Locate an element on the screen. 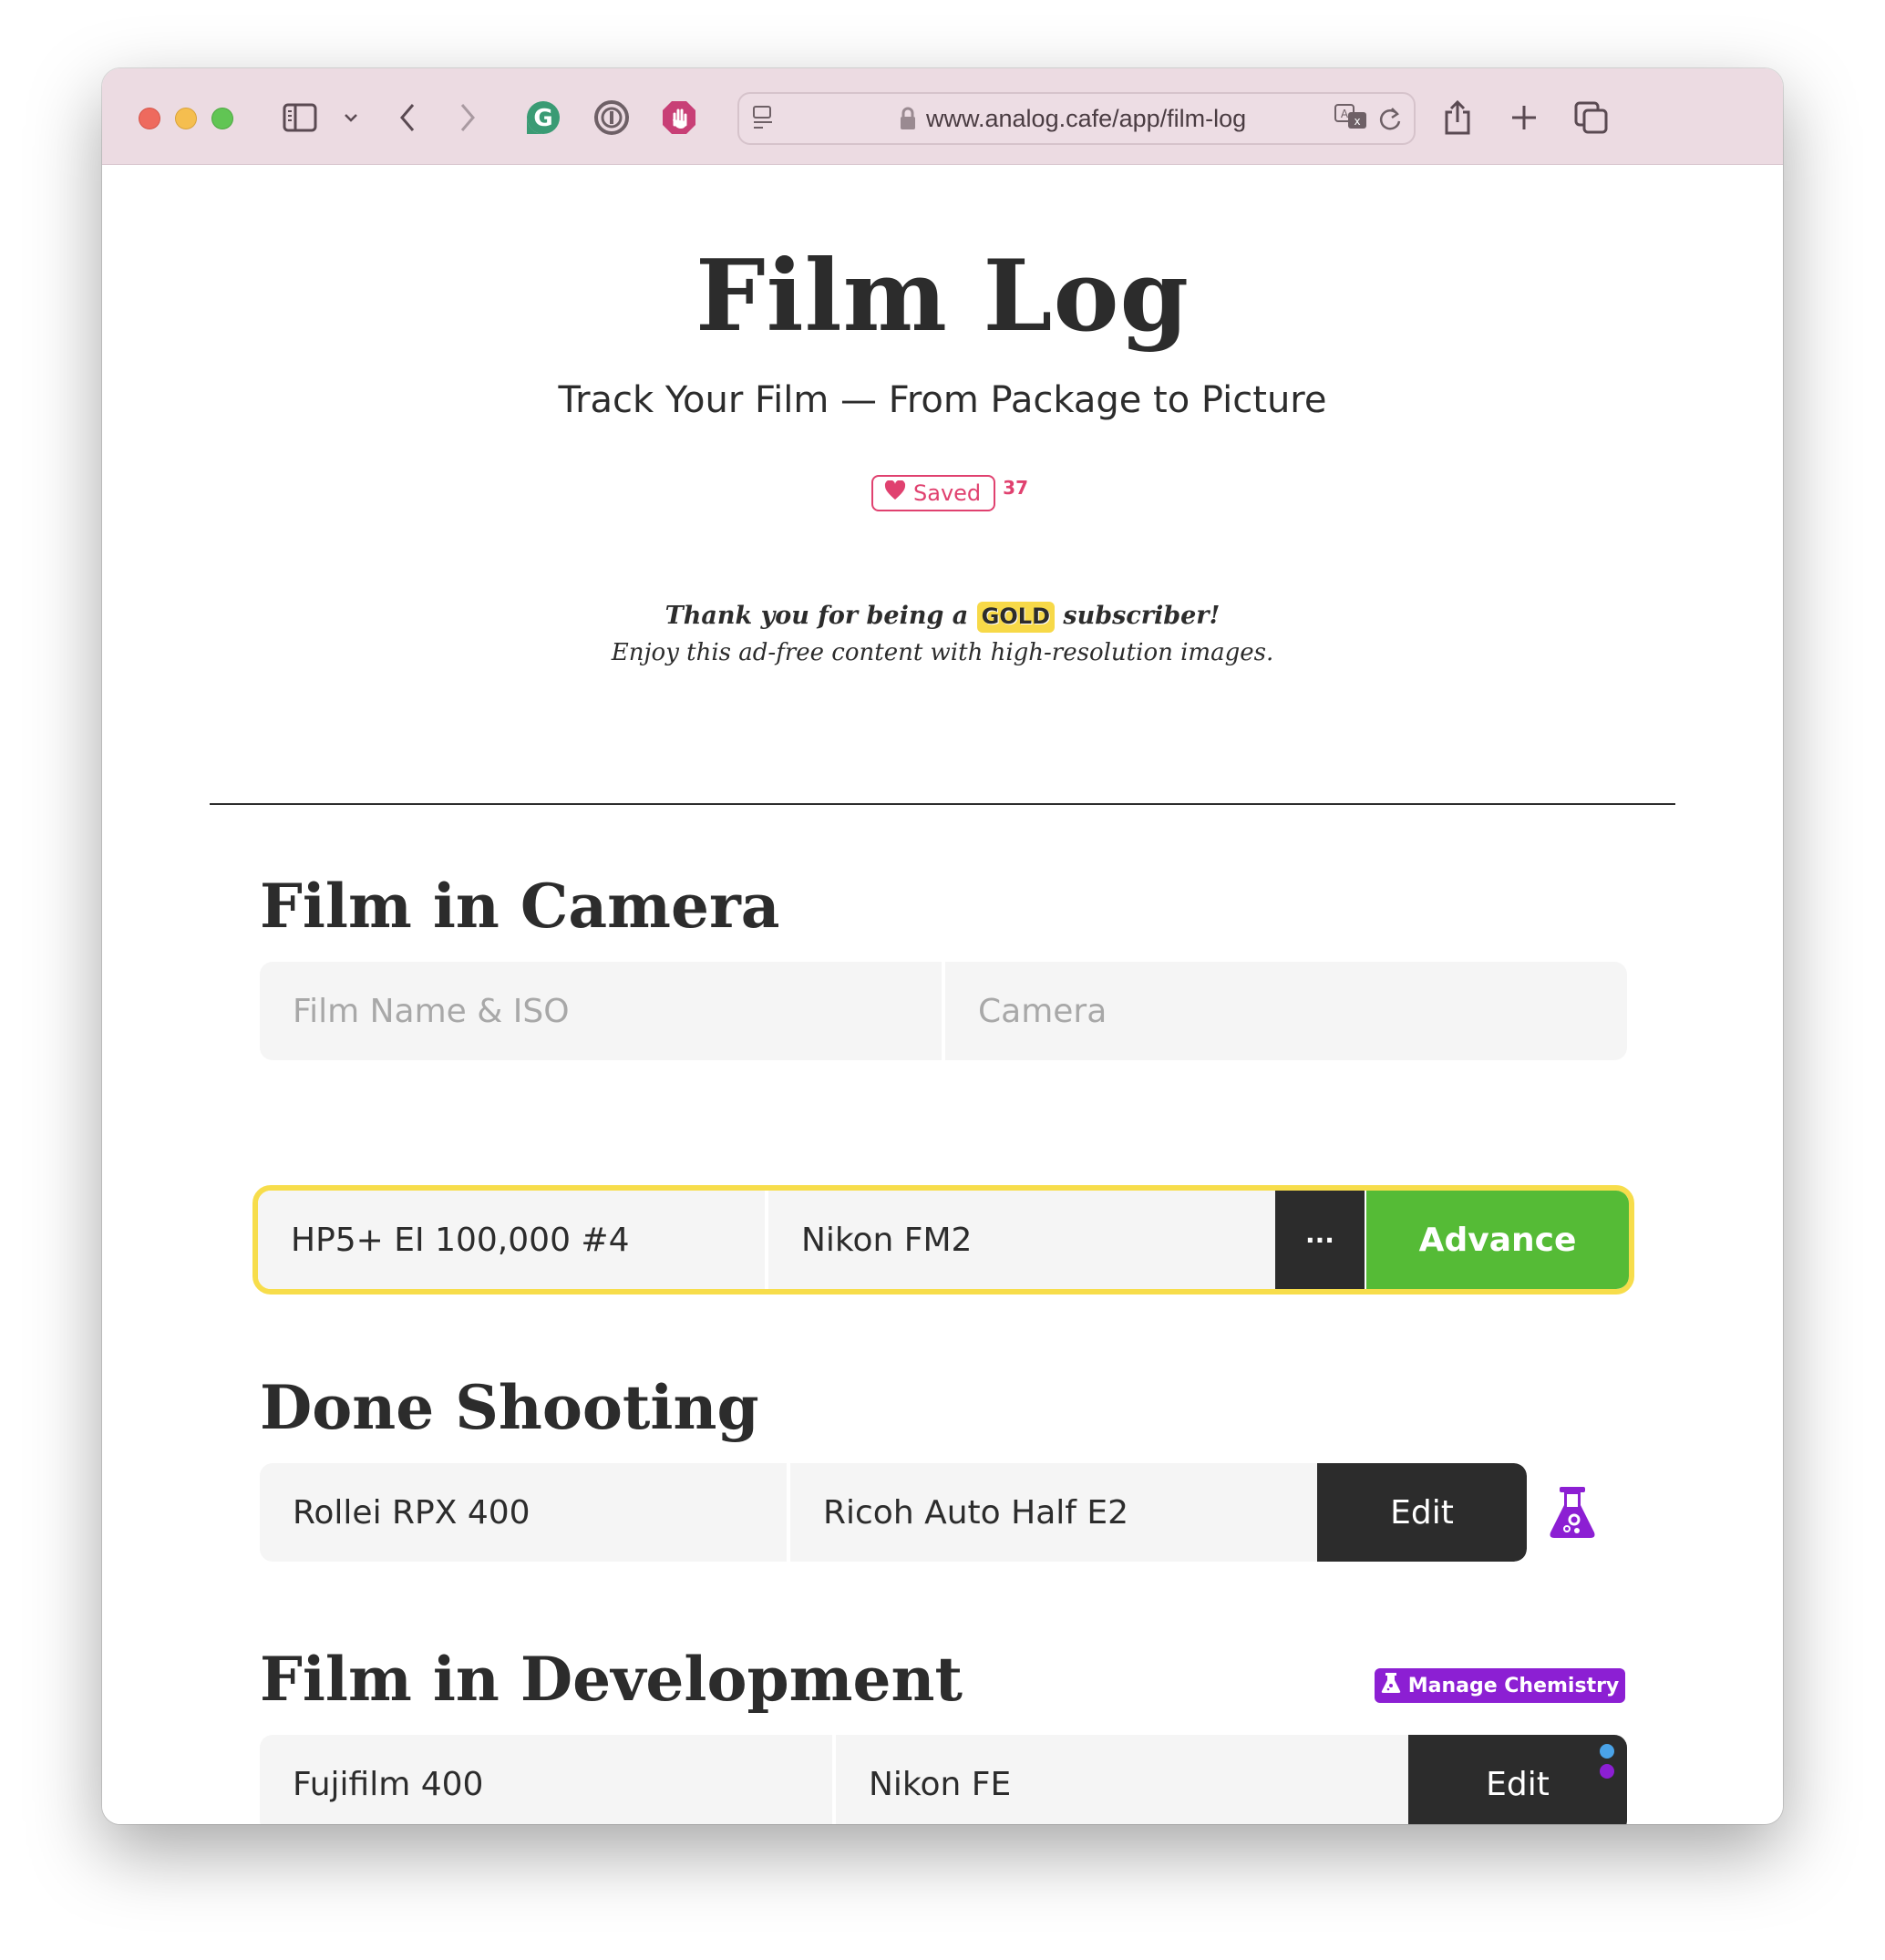 The height and width of the screenshot is (1960, 1885). film-in-development-heading: Film in Development is located at coordinates (612, 1679).